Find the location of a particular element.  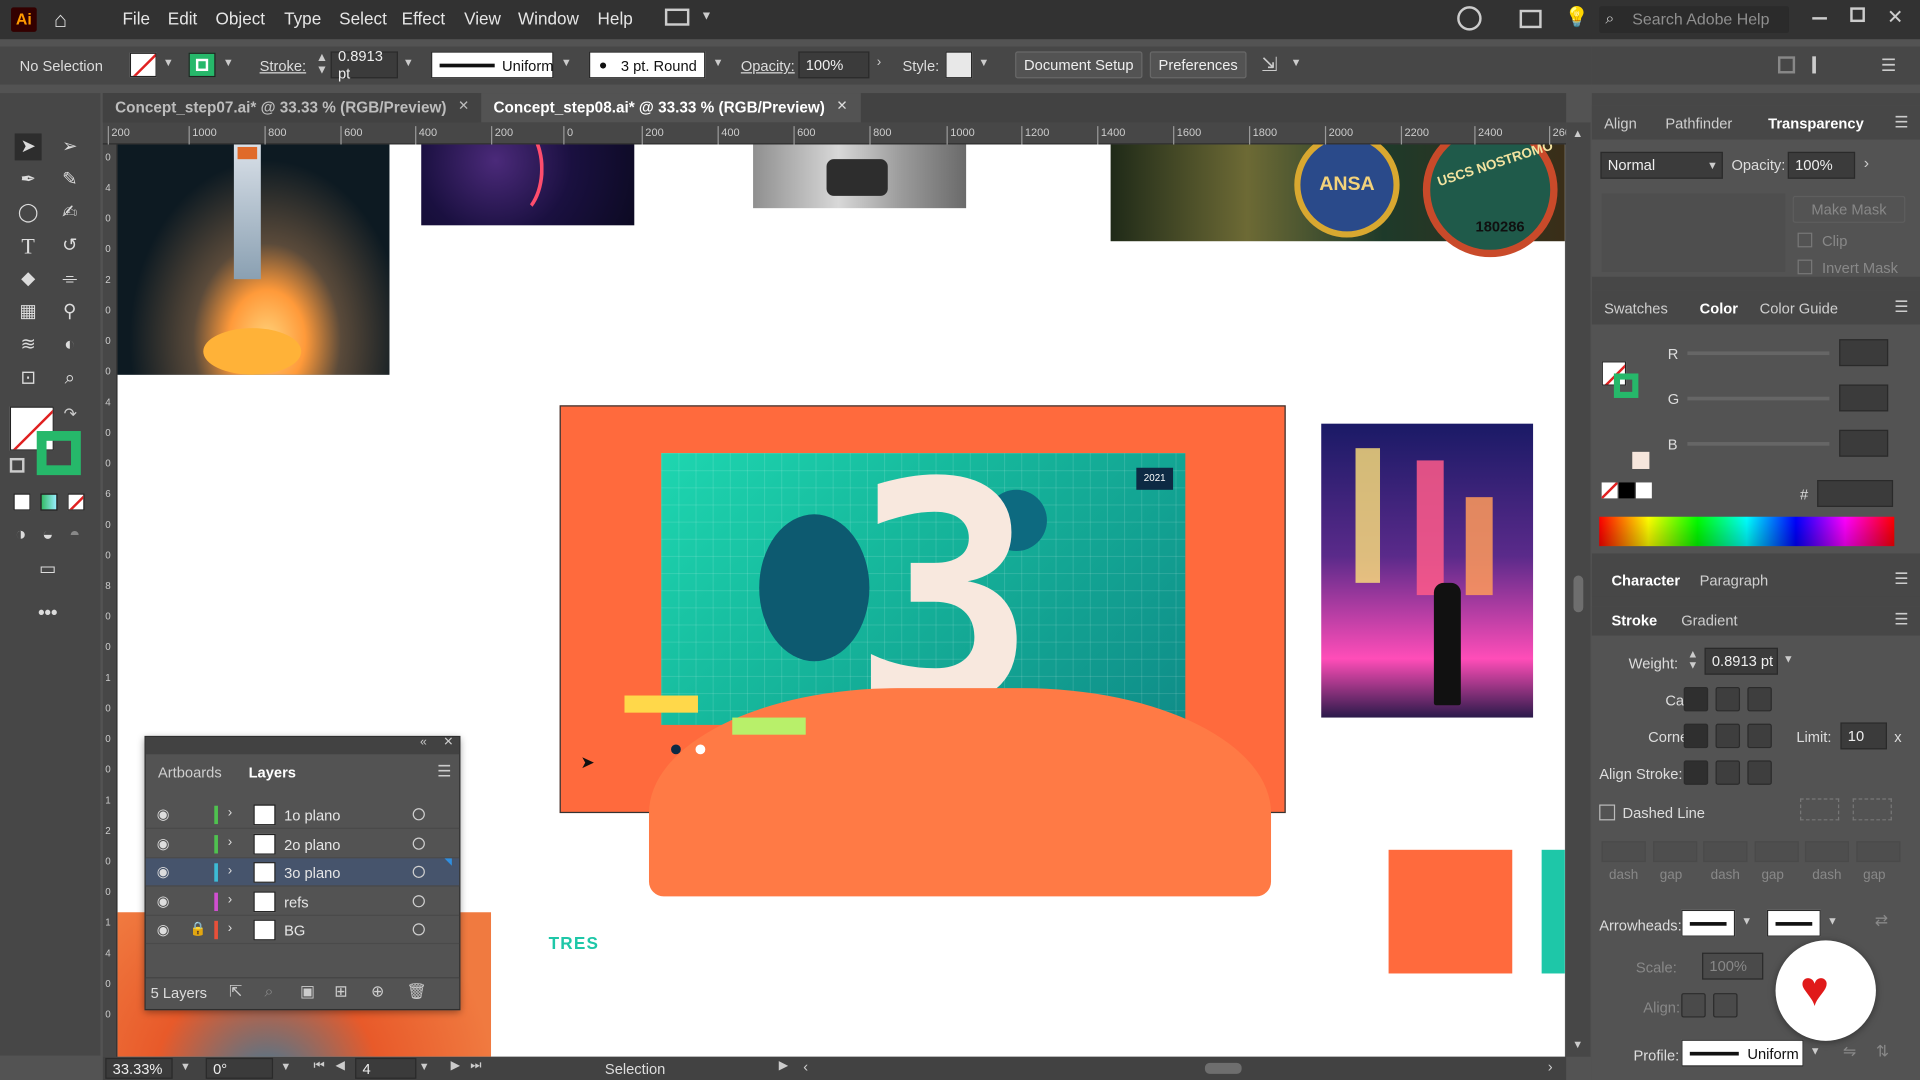

locate-object-icon: ⌕ is located at coordinates (268, 992).